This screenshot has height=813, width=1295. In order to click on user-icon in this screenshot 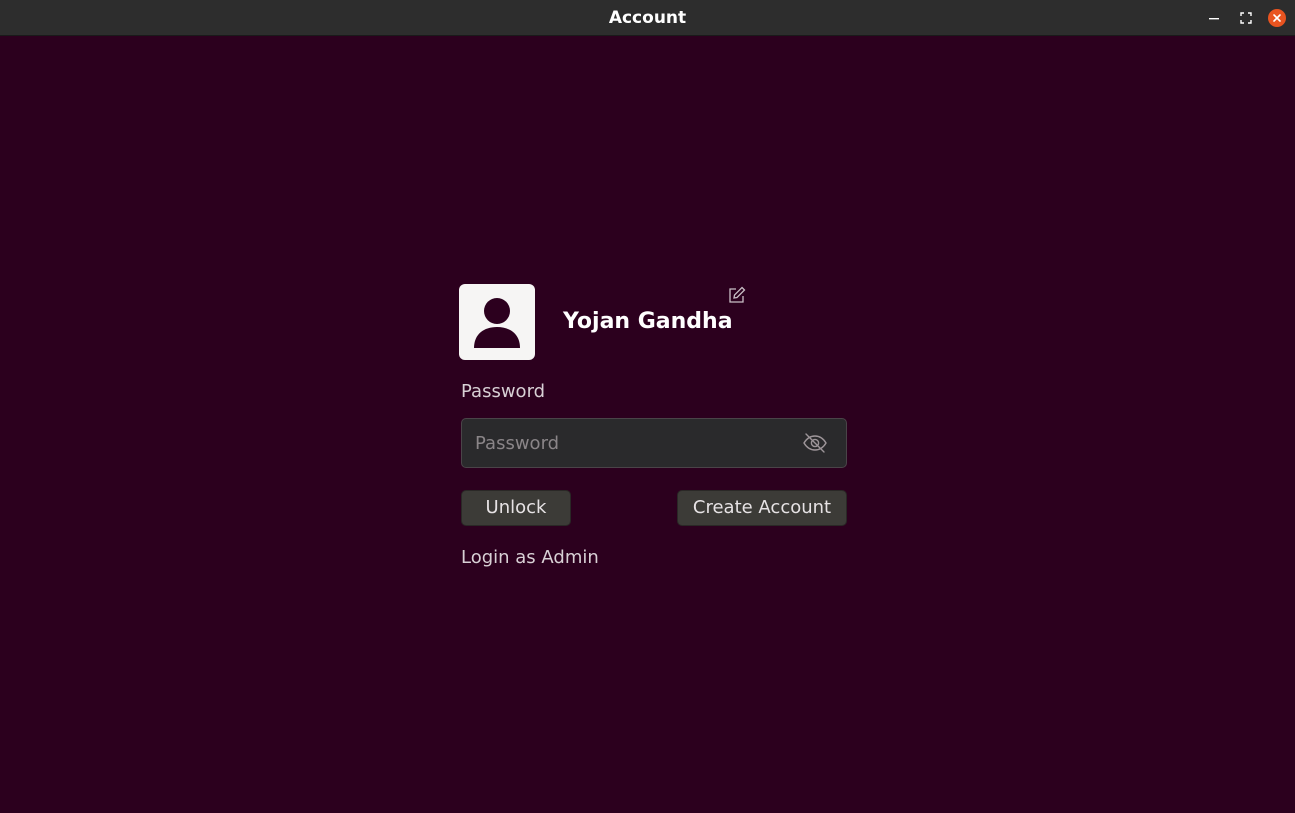, I will do `click(497, 323)`.